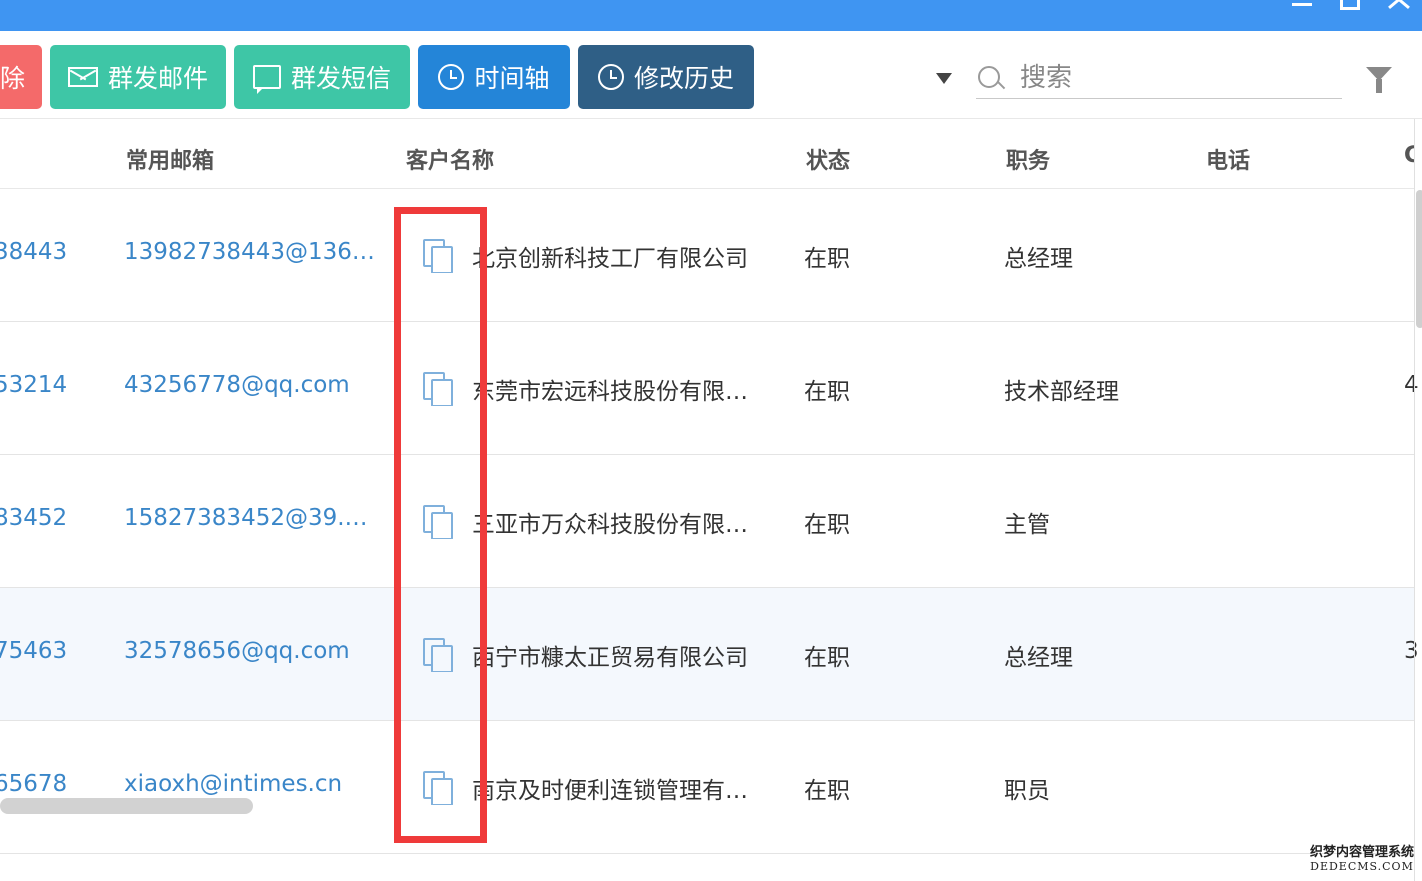 This screenshot has height=881, width=1422. Describe the element at coordinates (1061, 392) in the screenshot. I see `job-title: 技术部经理` at that location.